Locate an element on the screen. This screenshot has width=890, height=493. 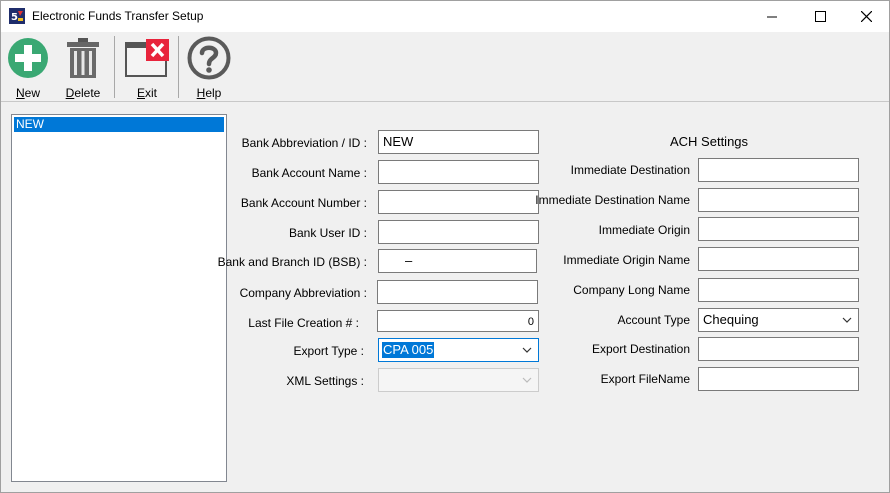
window-title: Electronic Funds Transfer Setup is located at coordinates (118, 16).